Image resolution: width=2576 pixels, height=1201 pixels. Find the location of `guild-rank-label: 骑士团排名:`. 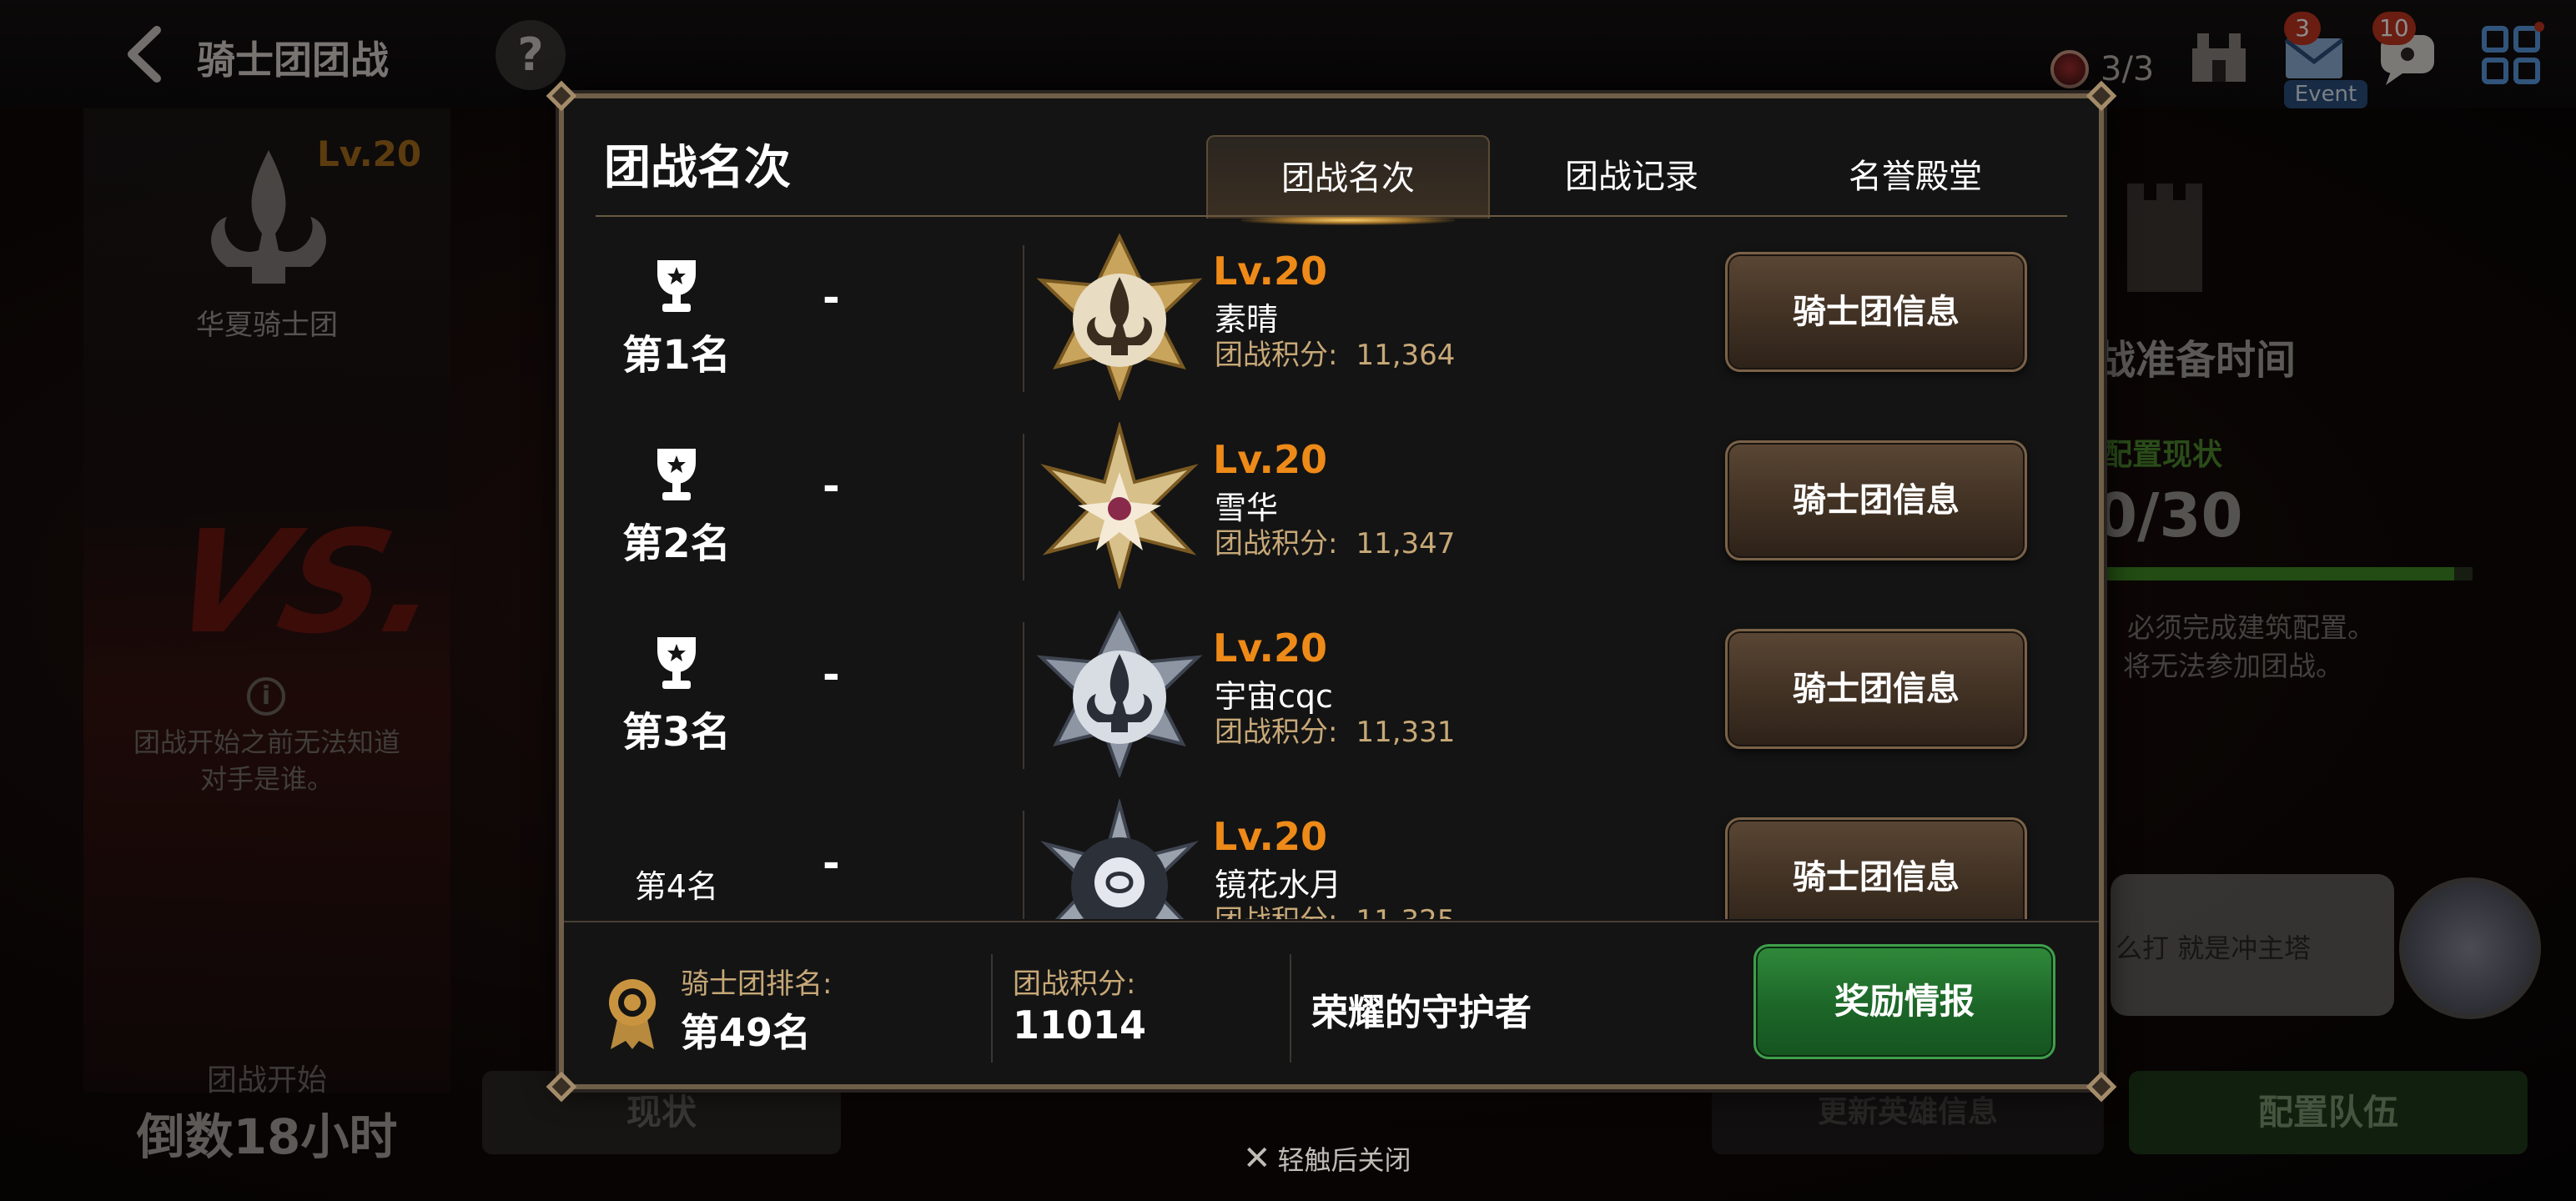

guild-rank-label: 骑士团排名: is located at coordinates (757, 984).